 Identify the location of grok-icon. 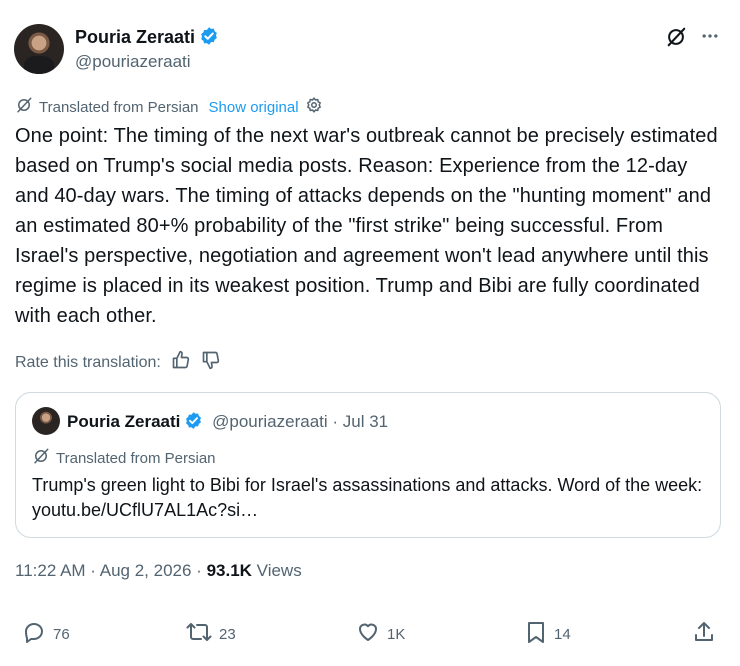
(676, 39).